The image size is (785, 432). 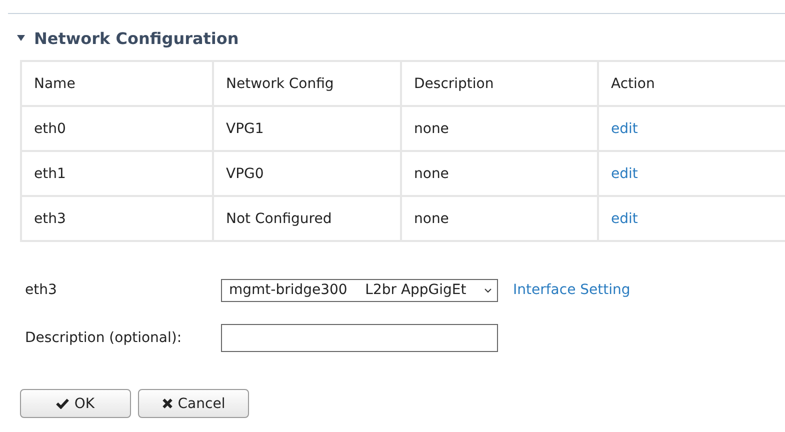 I want to click on collapse-triangle-icon, so click(x=21, y=38).